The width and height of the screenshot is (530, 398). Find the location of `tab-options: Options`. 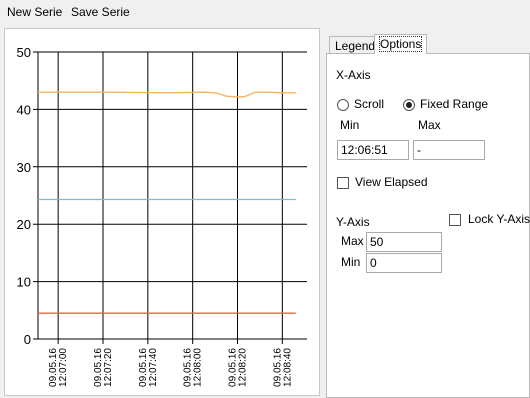

tab-options: Options is located at coordinates (401, 44).